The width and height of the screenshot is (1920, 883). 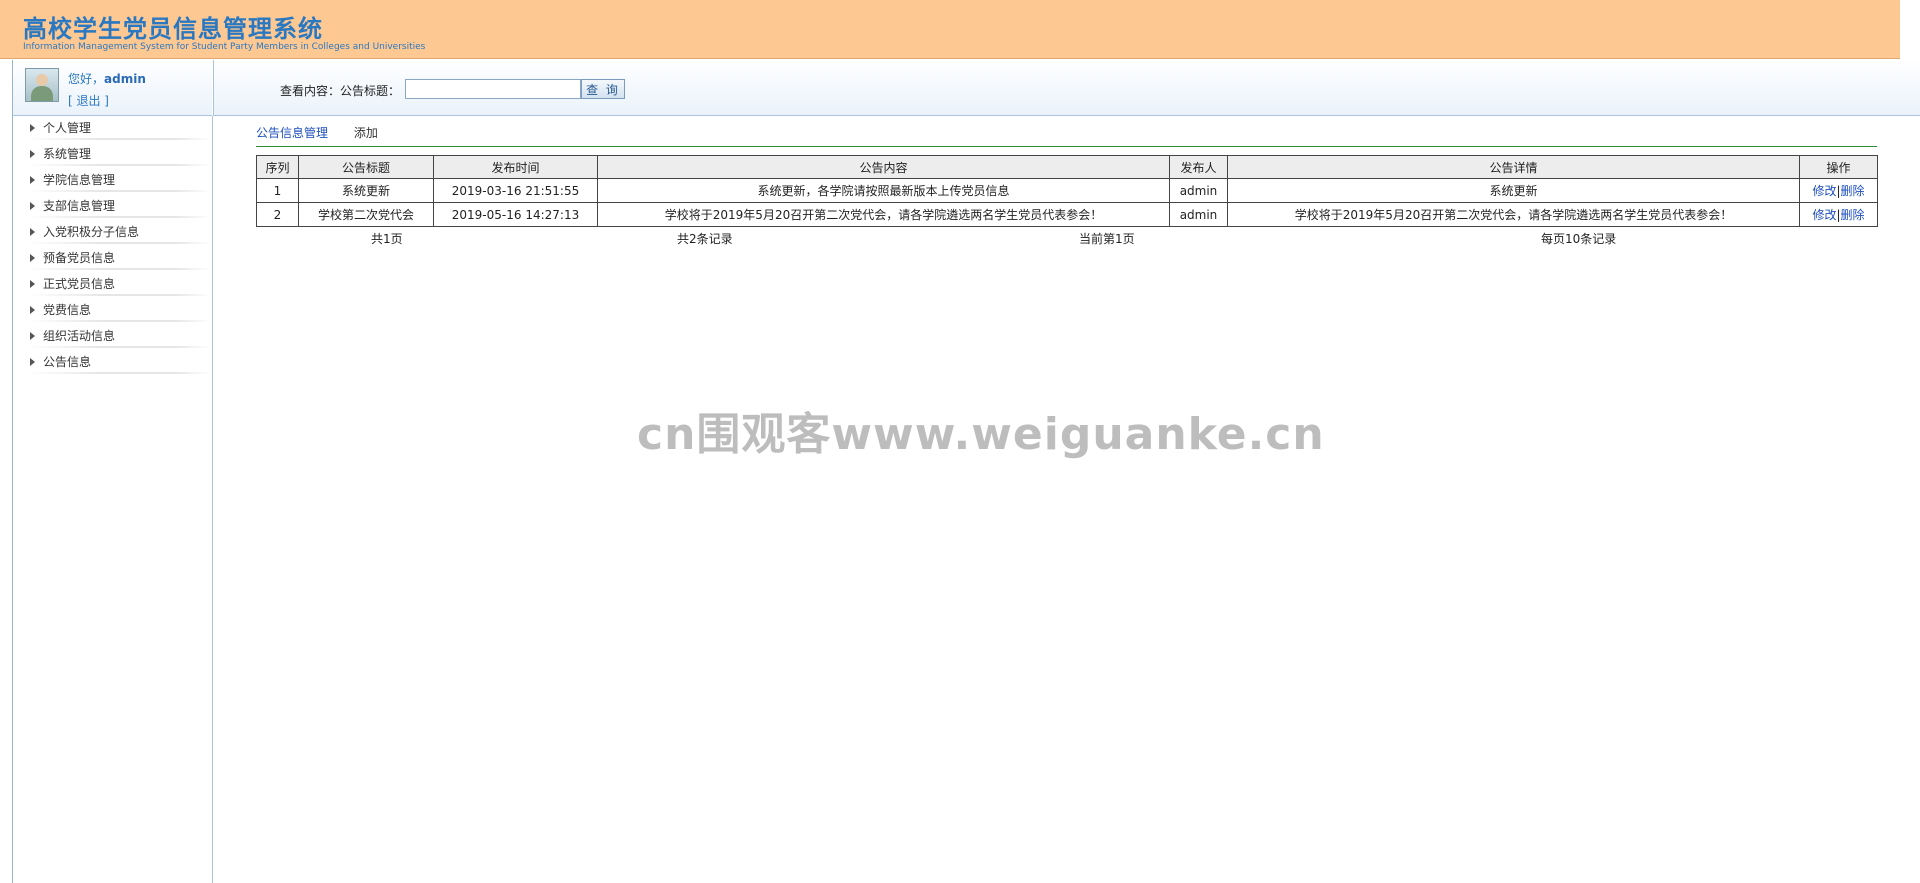 I want to click on title-search-input, so click(x=493, y=89).